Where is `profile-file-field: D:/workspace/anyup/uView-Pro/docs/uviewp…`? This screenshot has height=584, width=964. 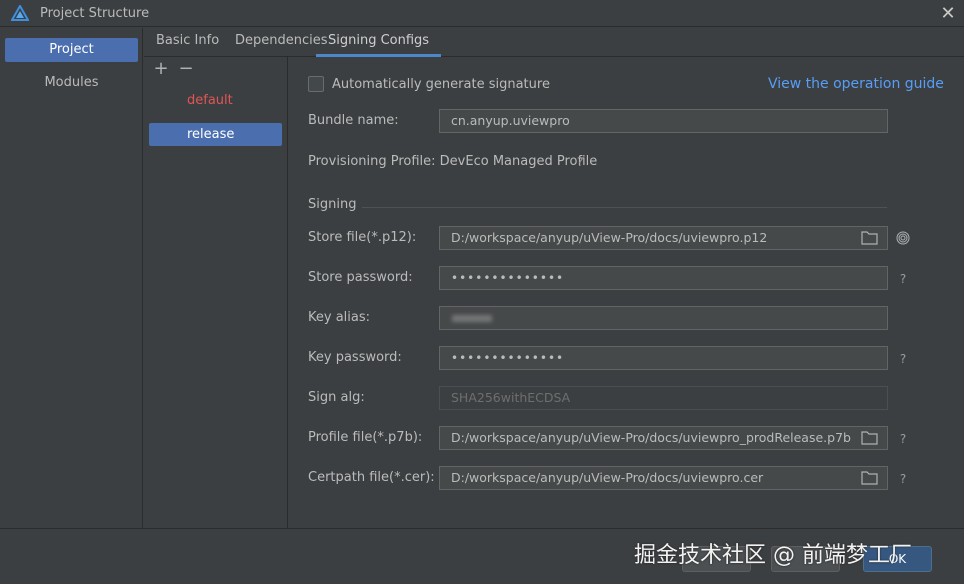 profile-file-field: D:/workspace/anyup/uView-Pro/docs/uviewp… is located at coordinates (663, 438).